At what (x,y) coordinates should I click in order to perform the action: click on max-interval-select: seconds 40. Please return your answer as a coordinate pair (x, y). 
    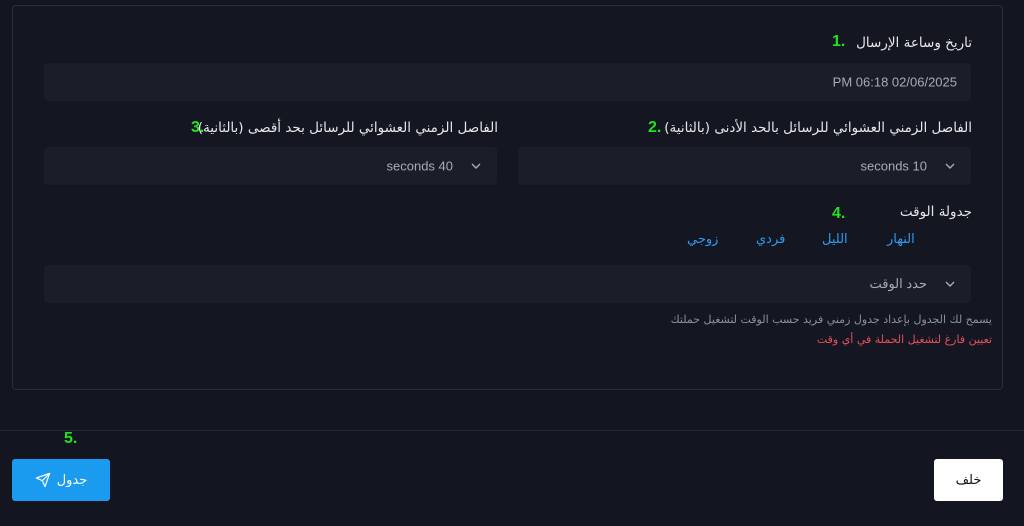
    Looking at the image, I should click on (270, 166).